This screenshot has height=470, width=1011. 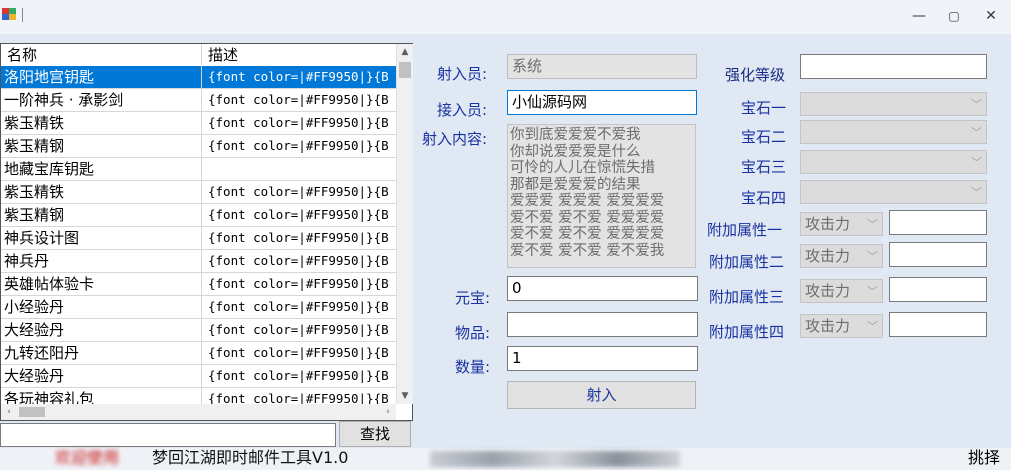 What do you see at coordinates (404, 224) in the screenshot?
I see `vertical-scrollbar: ▲ ▼` at bounding box center [404, 224].